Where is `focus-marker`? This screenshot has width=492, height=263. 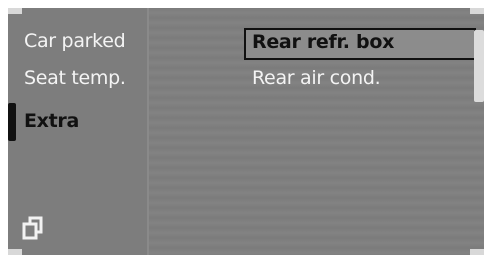
focus-marker is located at coordinates (12, 122).